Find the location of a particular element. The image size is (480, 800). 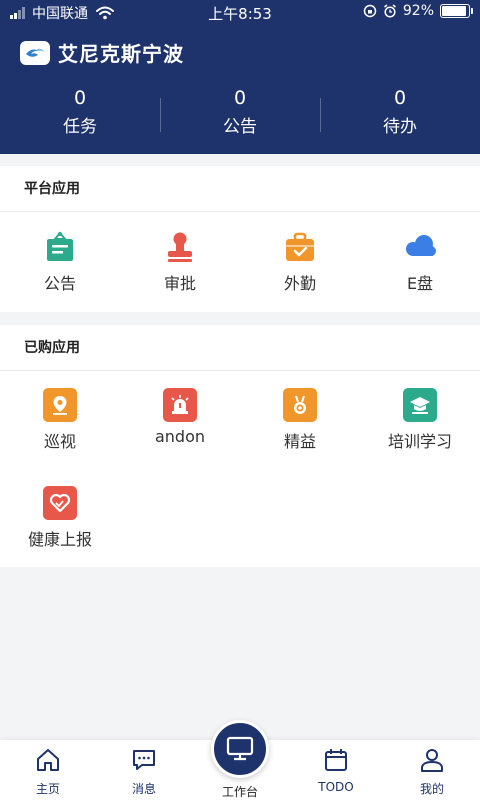

stat-todo: 0 待办 is located at coordinates (400, 116).